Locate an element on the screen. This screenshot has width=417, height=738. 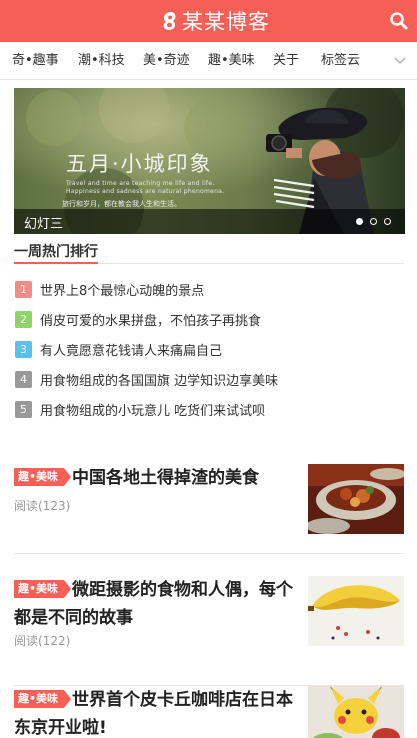
category-nav: 奇•趣事 潮•科技 美•奇迹 趣•美味 关于 标签云 is located at coordinates (208, 61).